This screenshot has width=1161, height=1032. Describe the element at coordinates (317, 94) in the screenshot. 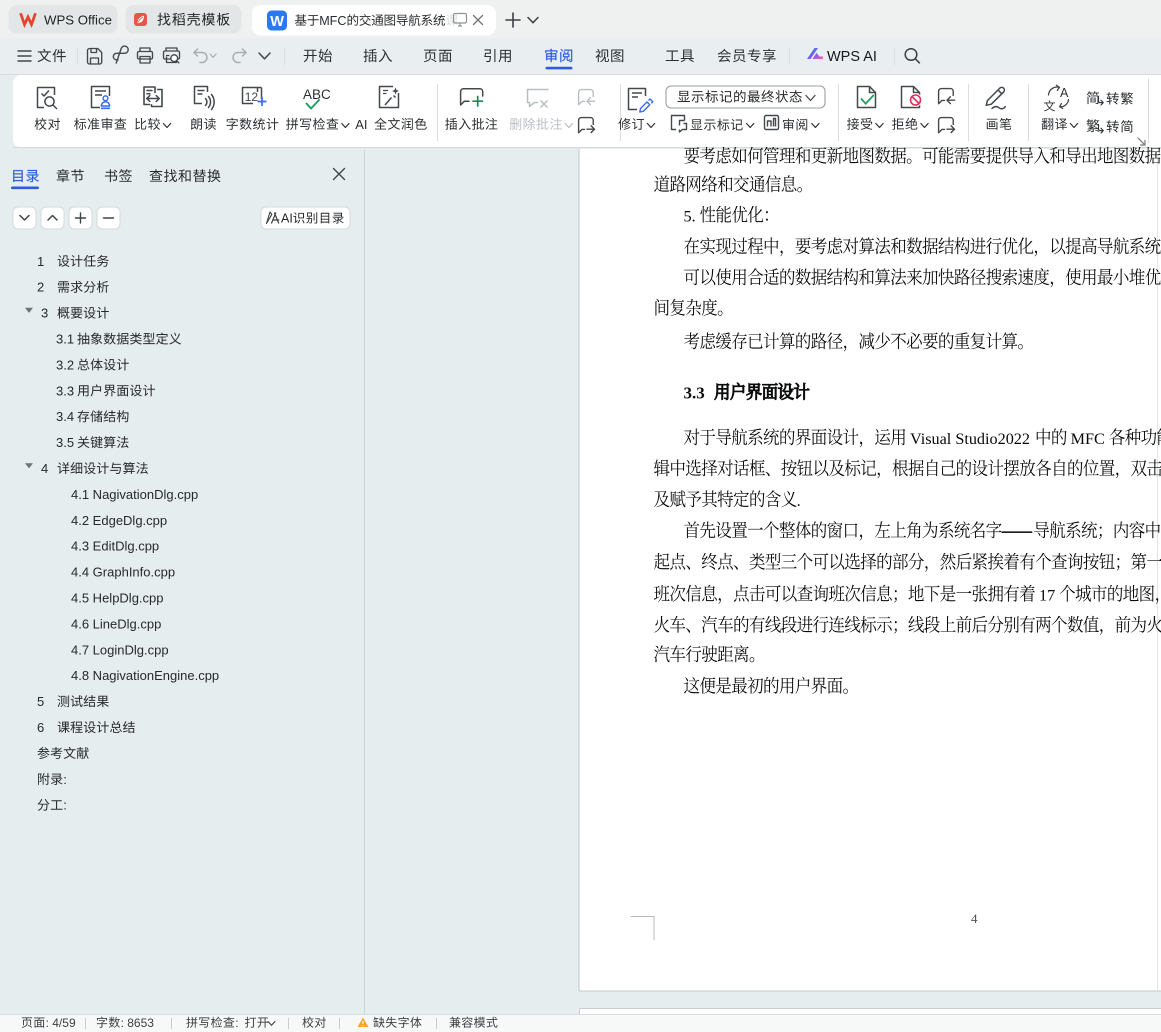

I see `svg-text: ABC` at that location.